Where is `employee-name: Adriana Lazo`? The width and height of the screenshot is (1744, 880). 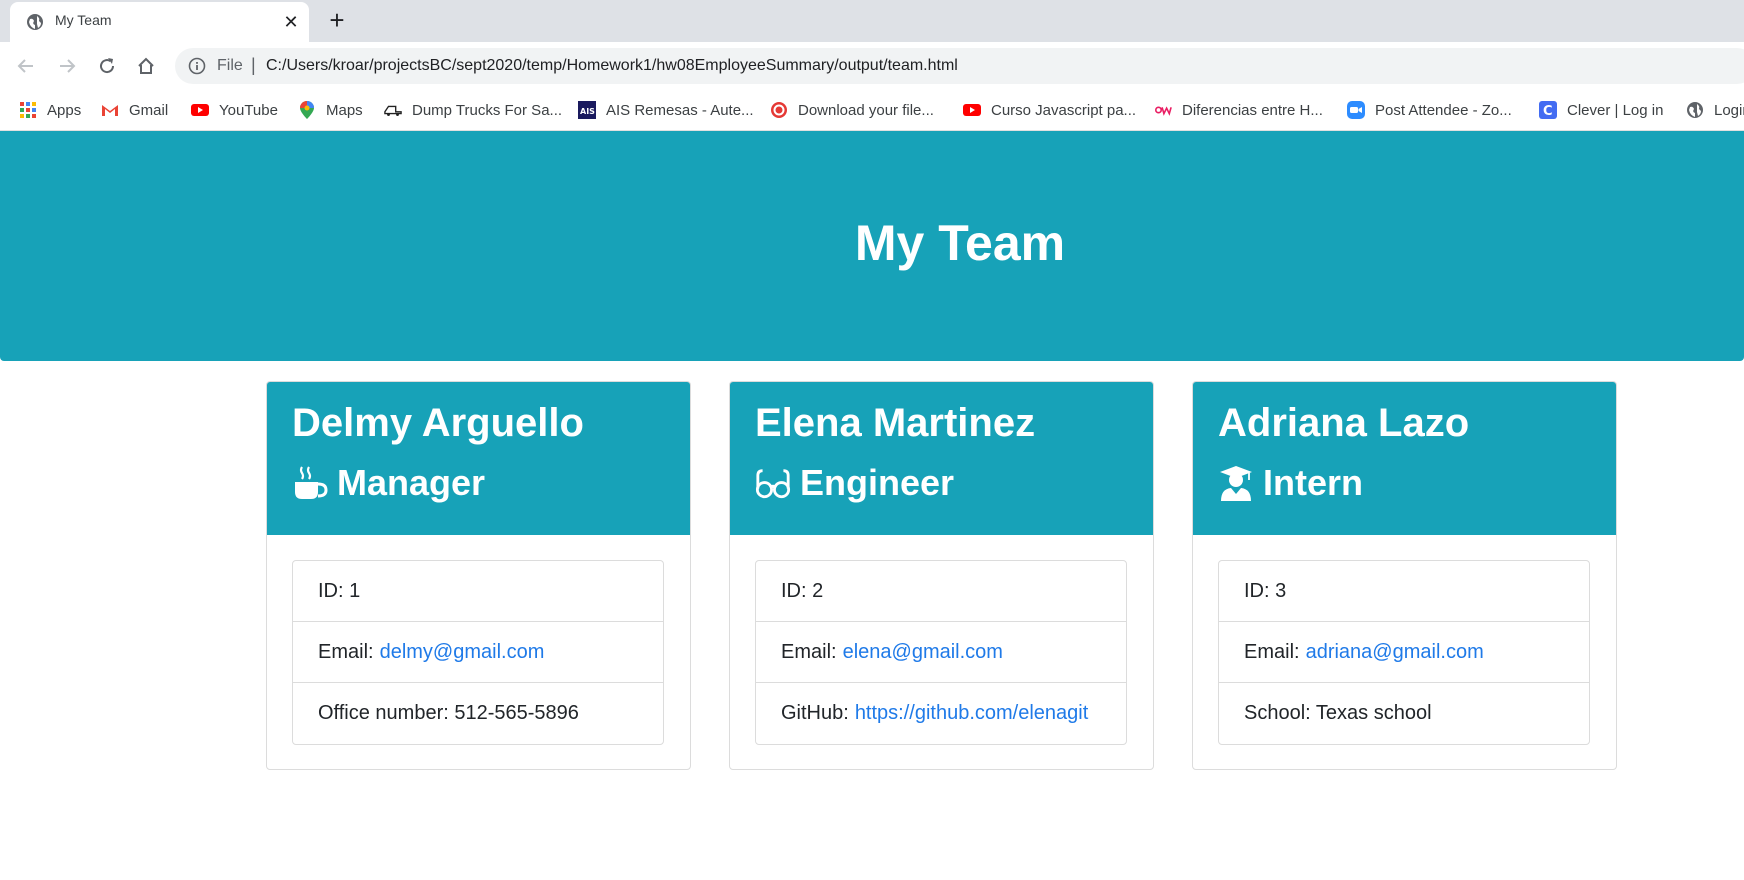 employee-name: Adriana Lazo is located at coordinates (1344, 423).